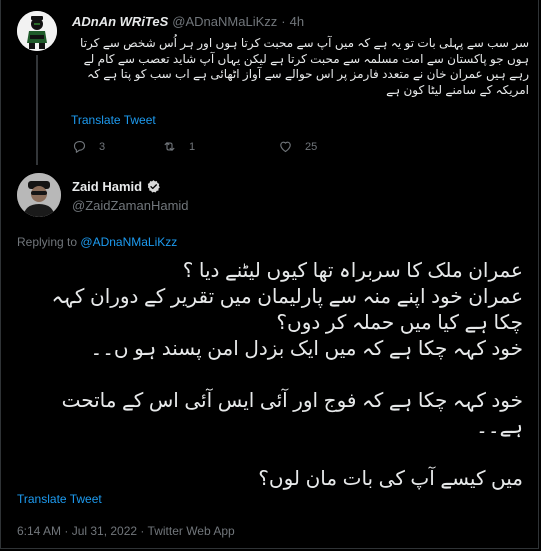  I want to click on cartoon-avatar-icon, so click(37, 31).